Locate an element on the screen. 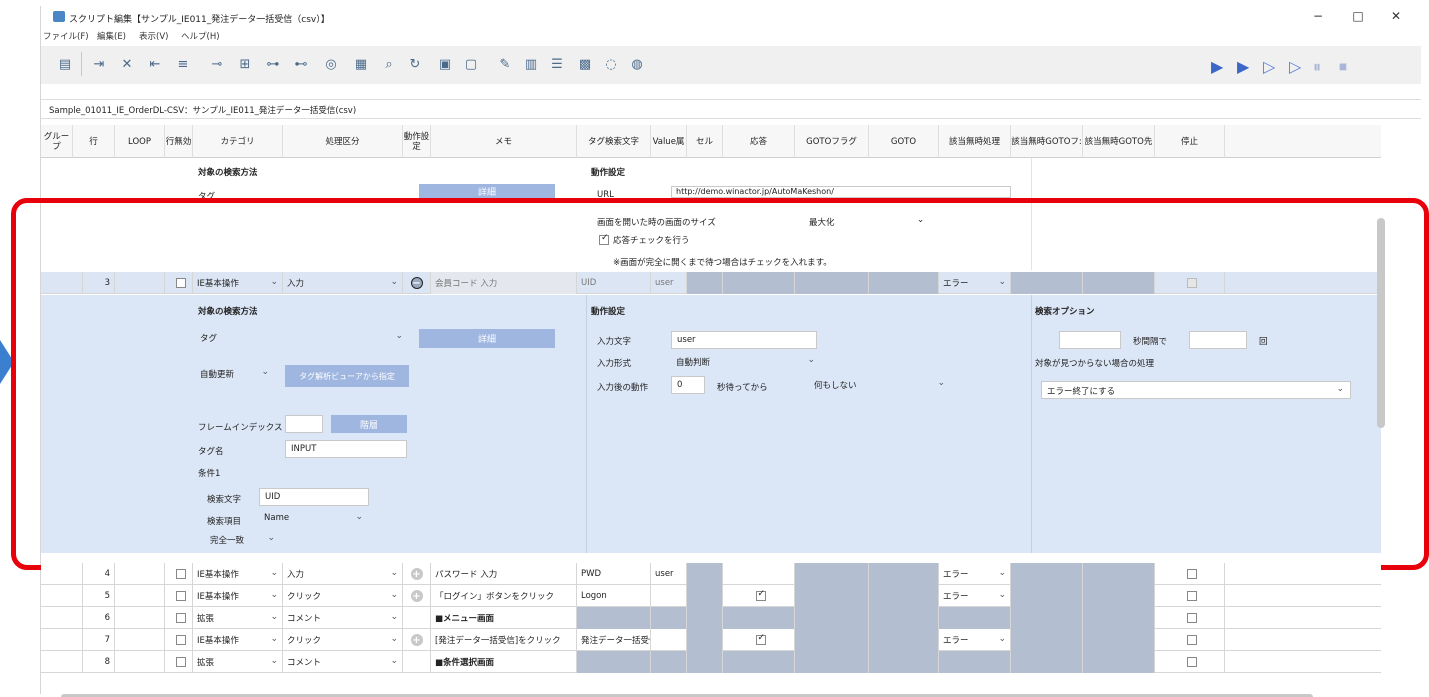 The width and height of the screenshot is (1429, 697). table-row: 5 IE基本操作 ⌄ クリック ⌄ + 「ログイン」ボタンをクリック Logon エラー ⌄ is located at coordinates (711, 596).